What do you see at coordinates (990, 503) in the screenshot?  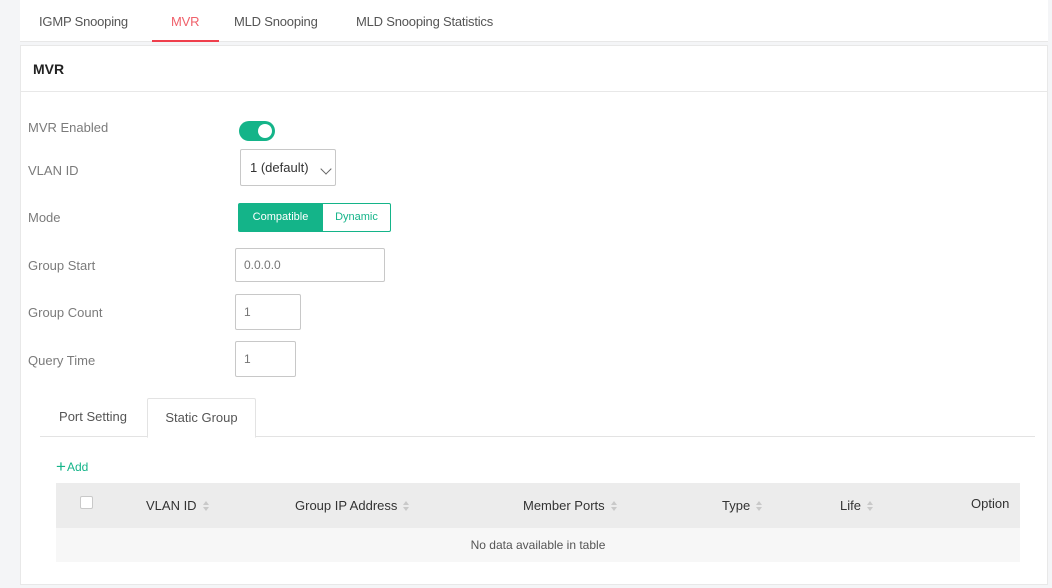 I see `column-option: Option` at bounding box center [990, 503].